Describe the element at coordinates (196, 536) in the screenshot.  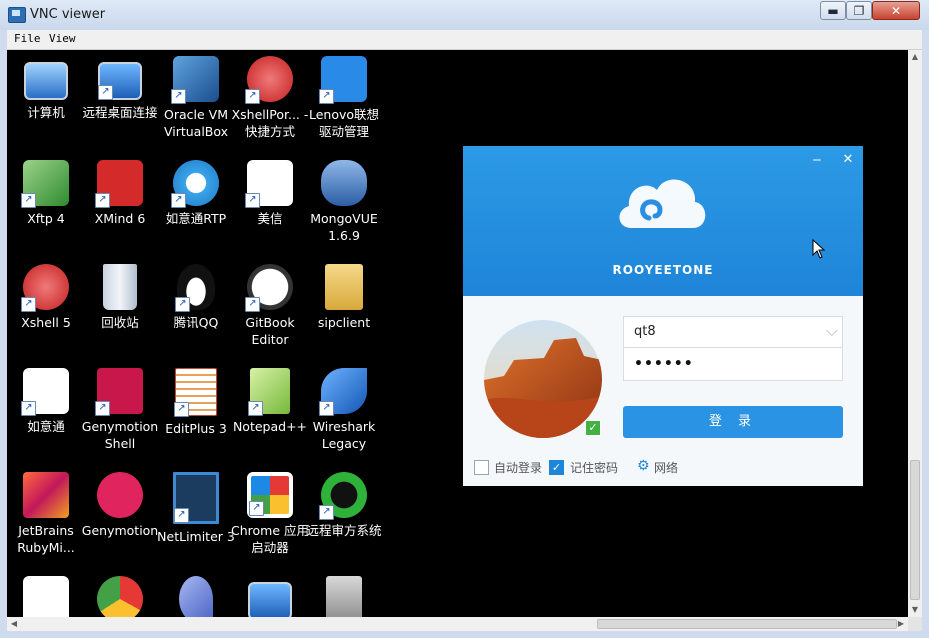
I see `desktop-icon-label: NetLimiter 3` at that location.